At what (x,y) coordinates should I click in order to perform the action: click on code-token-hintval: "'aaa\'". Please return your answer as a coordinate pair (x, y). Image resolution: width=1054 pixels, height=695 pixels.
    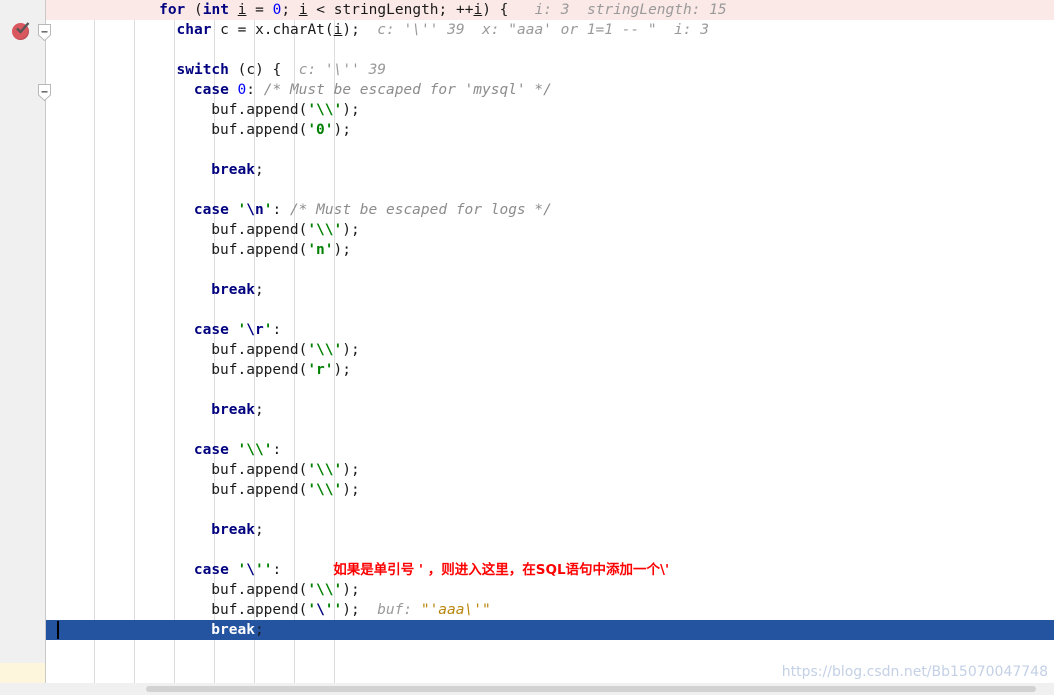
    Looking at the image, I should click on (455, 610).